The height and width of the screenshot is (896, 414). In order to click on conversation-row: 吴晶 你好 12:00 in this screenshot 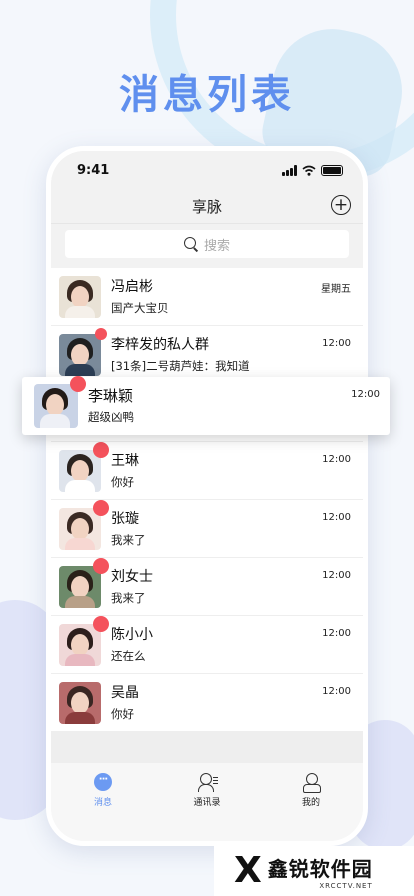, I will do `click(207, 703)`.